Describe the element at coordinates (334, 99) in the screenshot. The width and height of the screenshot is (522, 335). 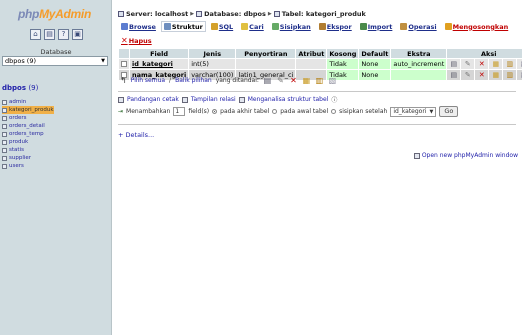
I see `help-icon: ⓘ` at that location.